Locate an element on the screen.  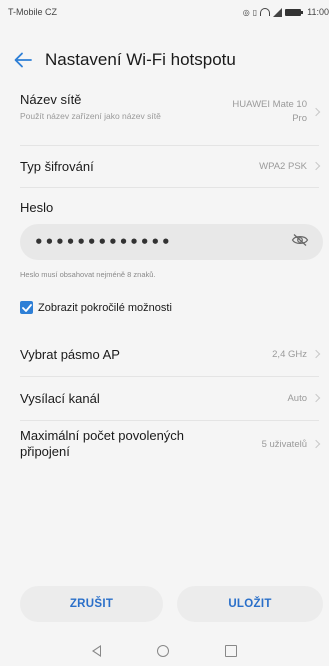
network-name-value-line1: HUAWEI Mate 10 is located at coordinates (269, 104).